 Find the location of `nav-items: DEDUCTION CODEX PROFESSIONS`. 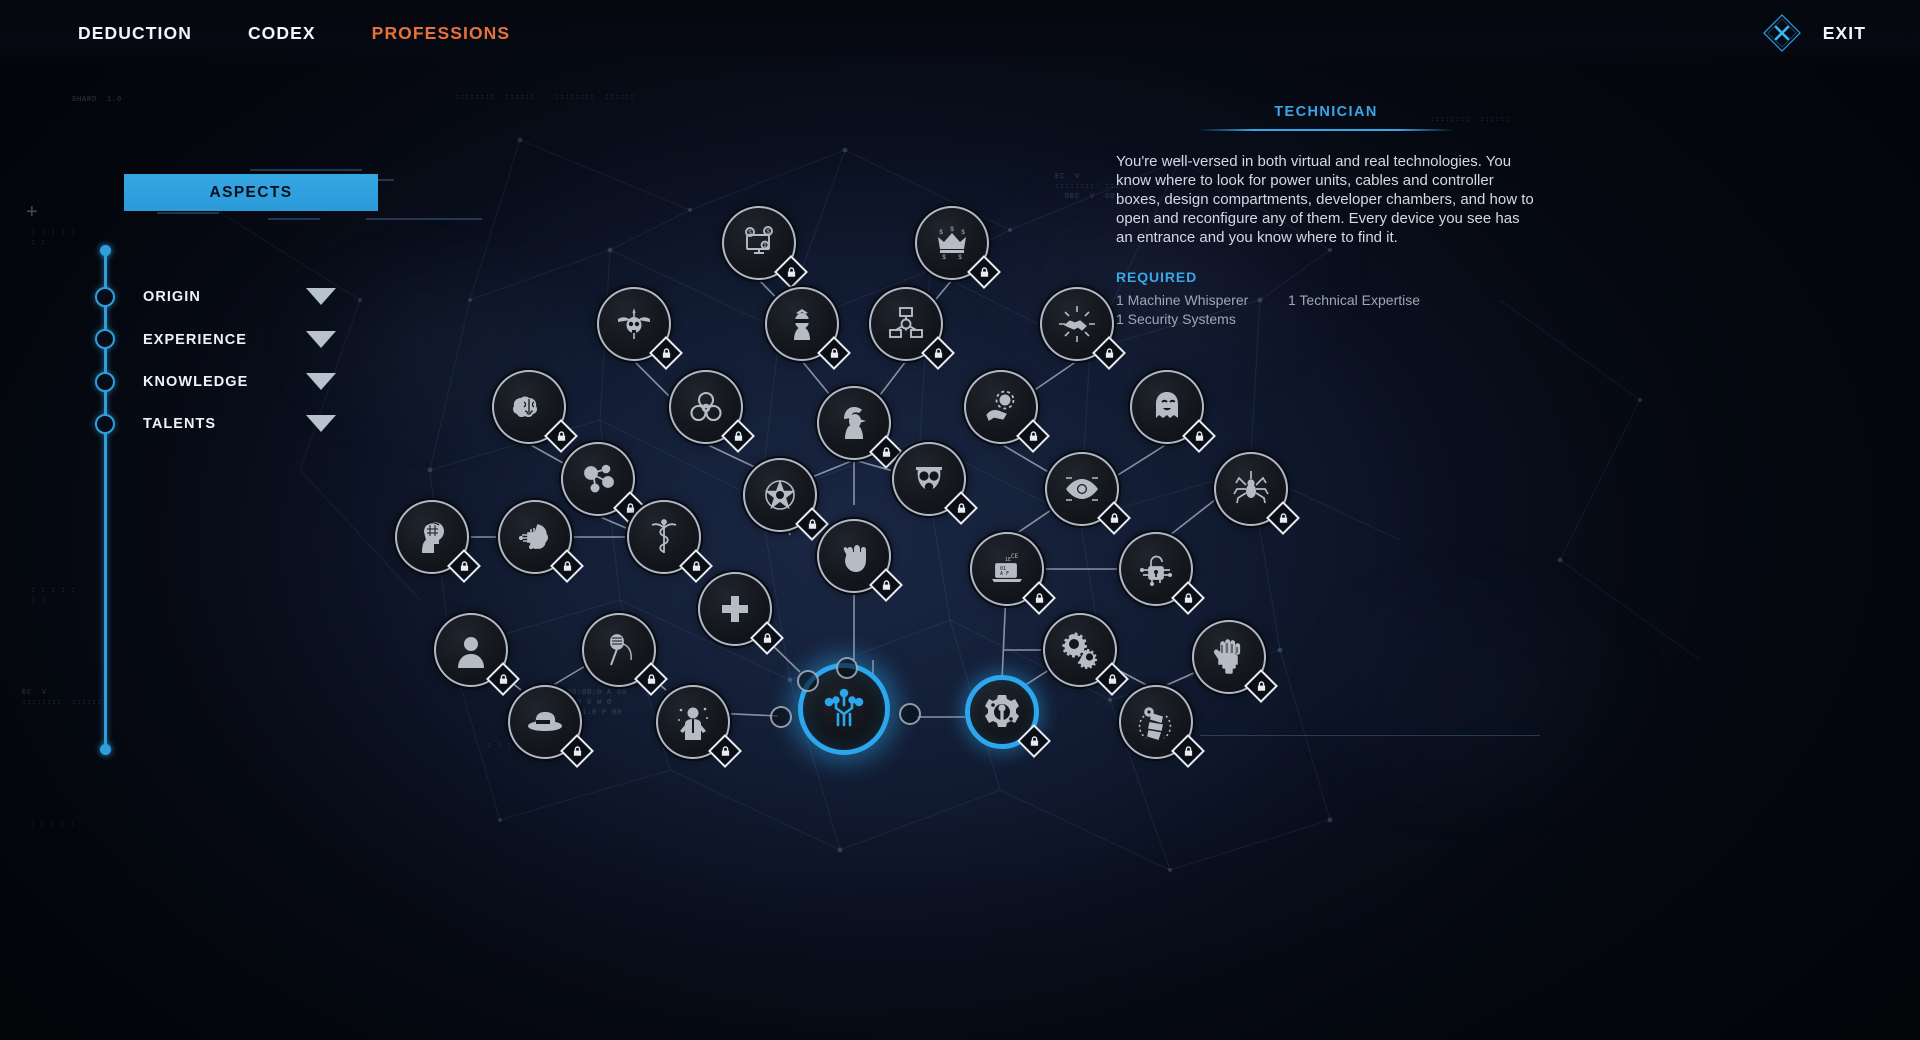

nav-items: DEDUCTION CODEX PROFESSIONS is located at coordinates (294, 33).